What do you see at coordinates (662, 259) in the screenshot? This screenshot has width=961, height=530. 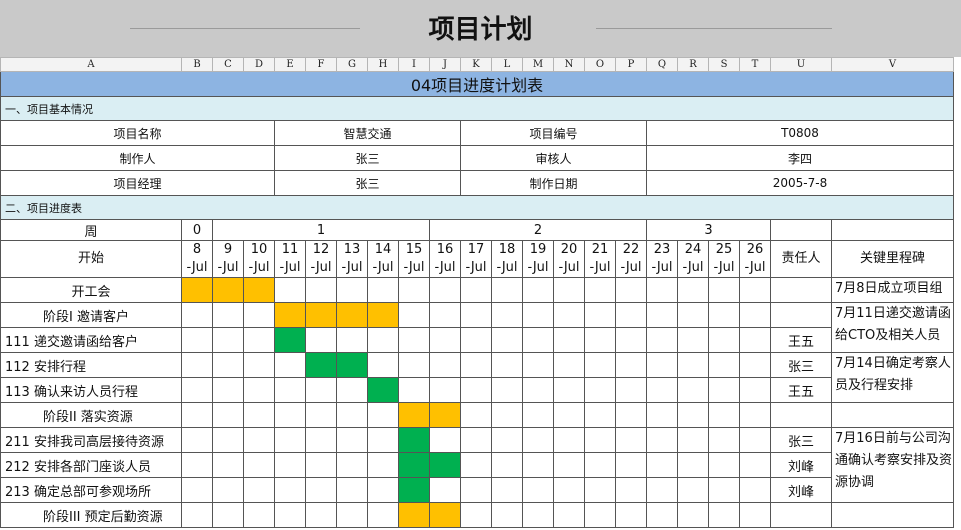 I see `day-header: 23 -Jul` at bounding box center [662, 259].